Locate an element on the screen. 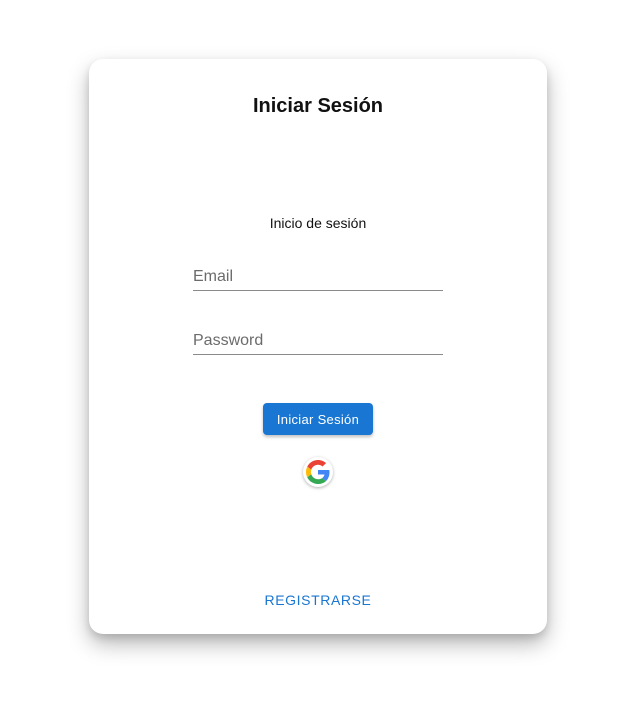 The height and width of the screenshot is (719, 623). google-g-icon is located at coordinates (318, 472).